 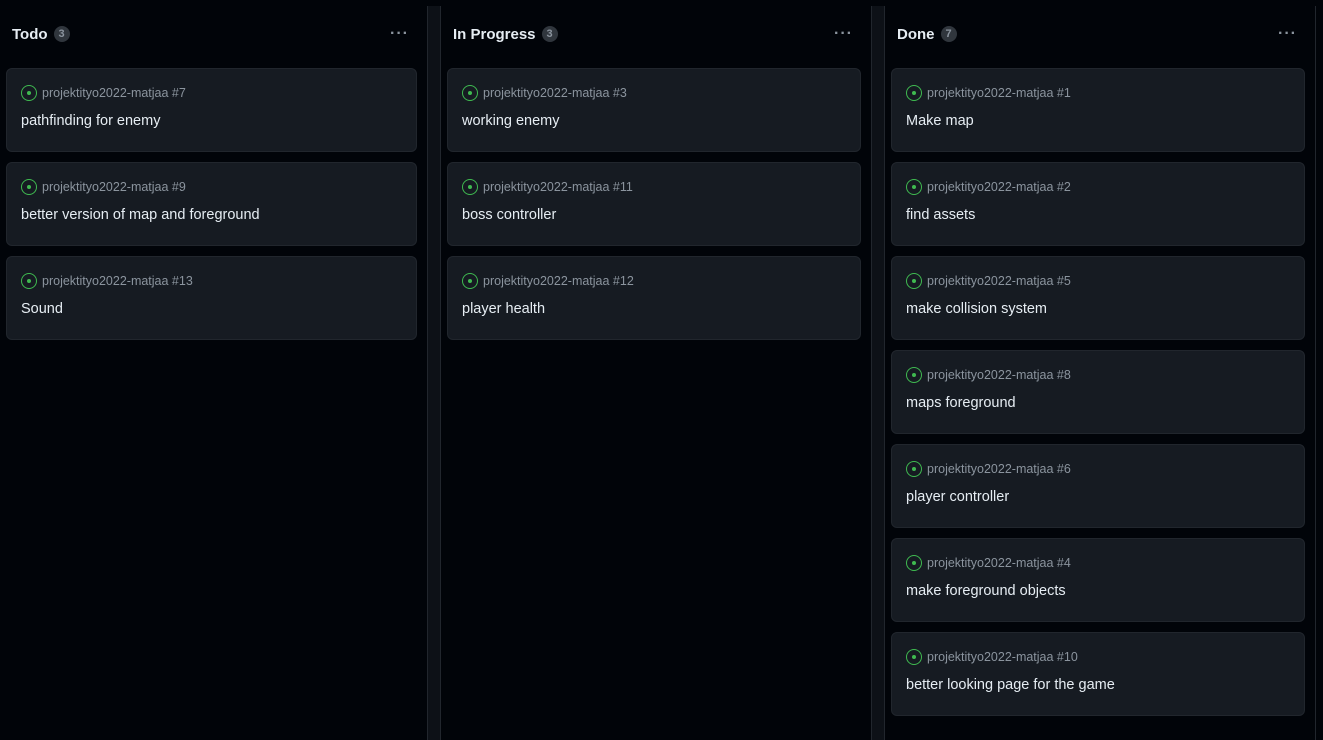 I want to click on card-repo-ref: projektityo2022-matjaa #7, so click(x=114, y=93).